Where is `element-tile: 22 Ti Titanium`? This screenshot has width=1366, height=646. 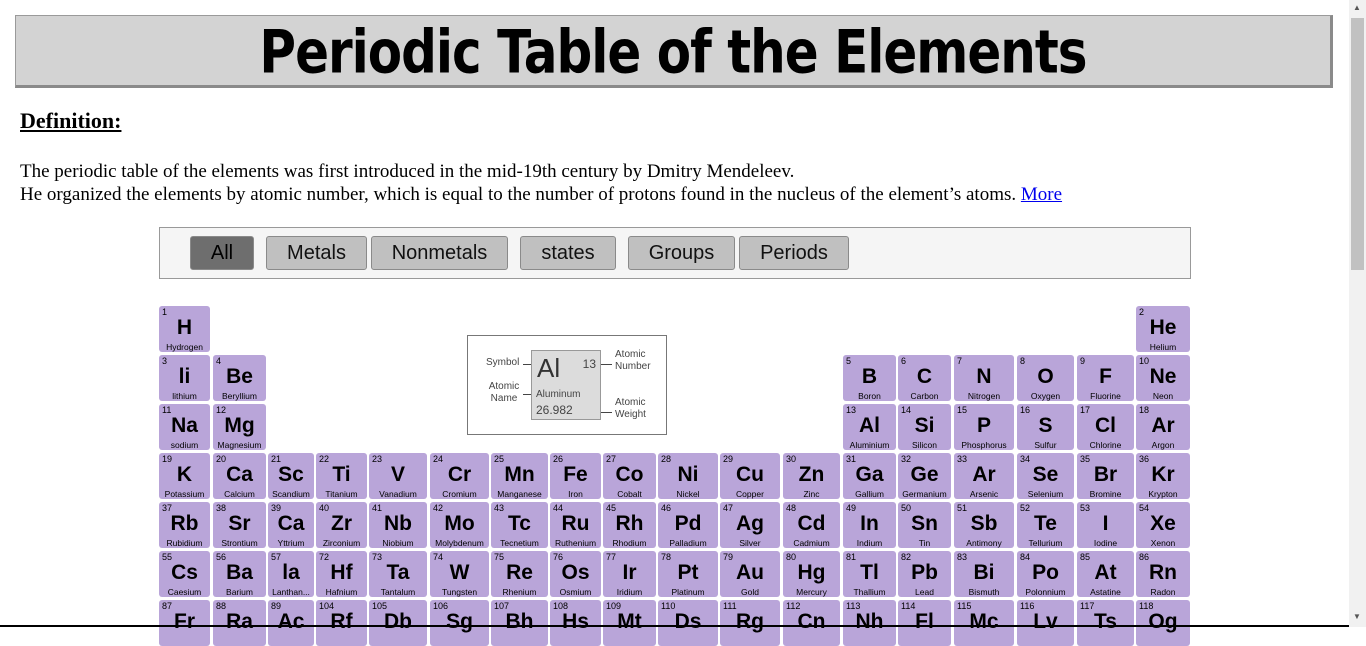 element-tile: 22 Ti Titanium is located at coordinates (341, 476).